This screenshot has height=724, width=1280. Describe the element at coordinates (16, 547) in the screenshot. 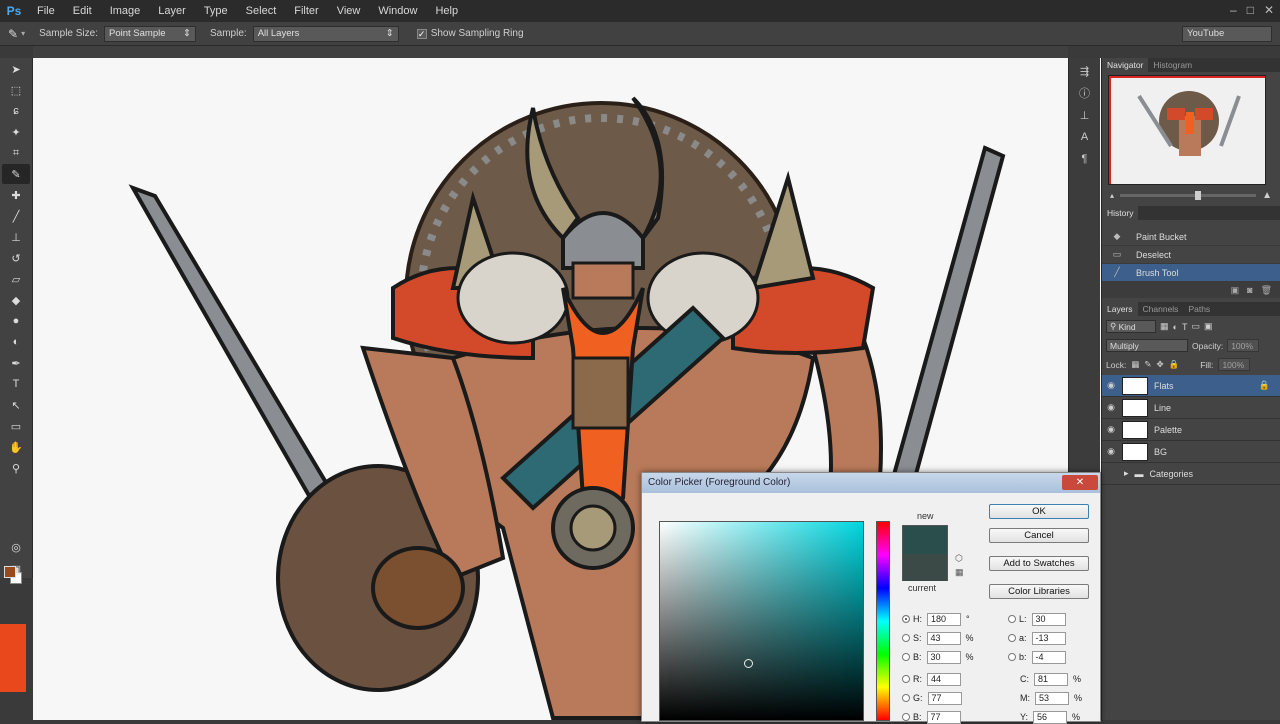

I see `quick-mask-icon: ◎` at that location.